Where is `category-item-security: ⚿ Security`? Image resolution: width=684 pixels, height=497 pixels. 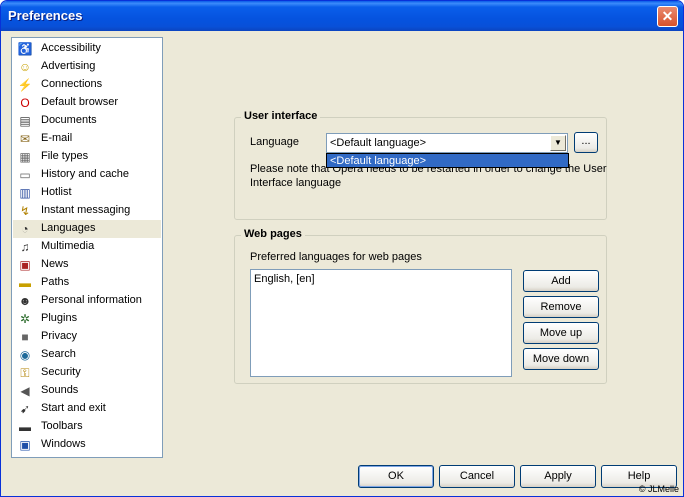 category-item-security: ⚿ Security is located at coordinates (87, 373).